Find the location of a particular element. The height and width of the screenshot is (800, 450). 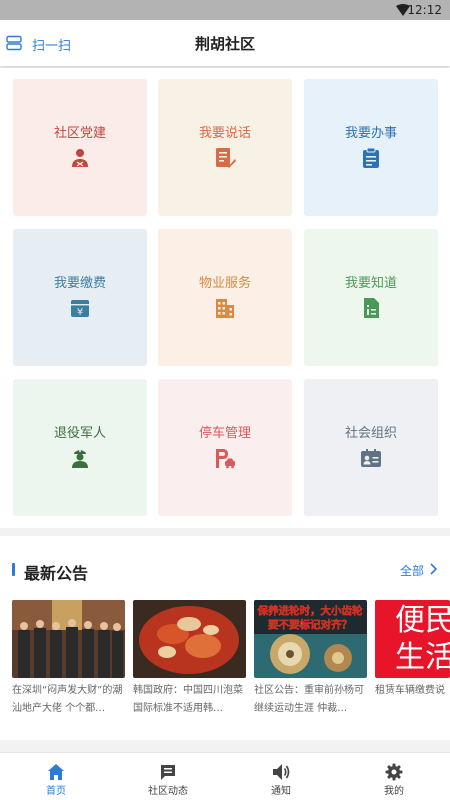

speaker-icon is located at coordinates (281, 772).